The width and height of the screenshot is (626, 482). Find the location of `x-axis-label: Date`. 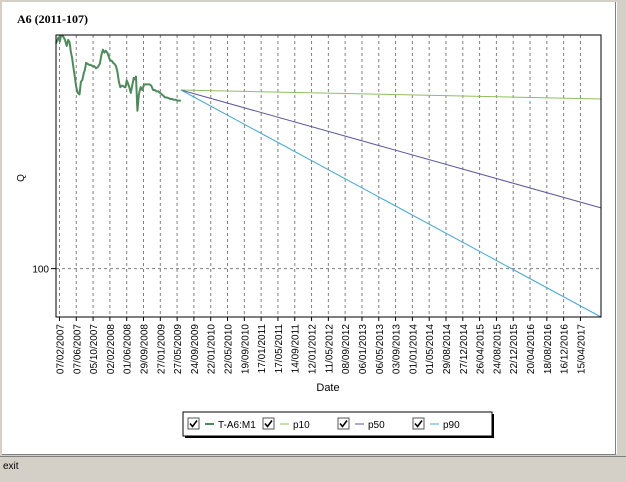

x-axis-label: Date is located at coordinates (327, 388).